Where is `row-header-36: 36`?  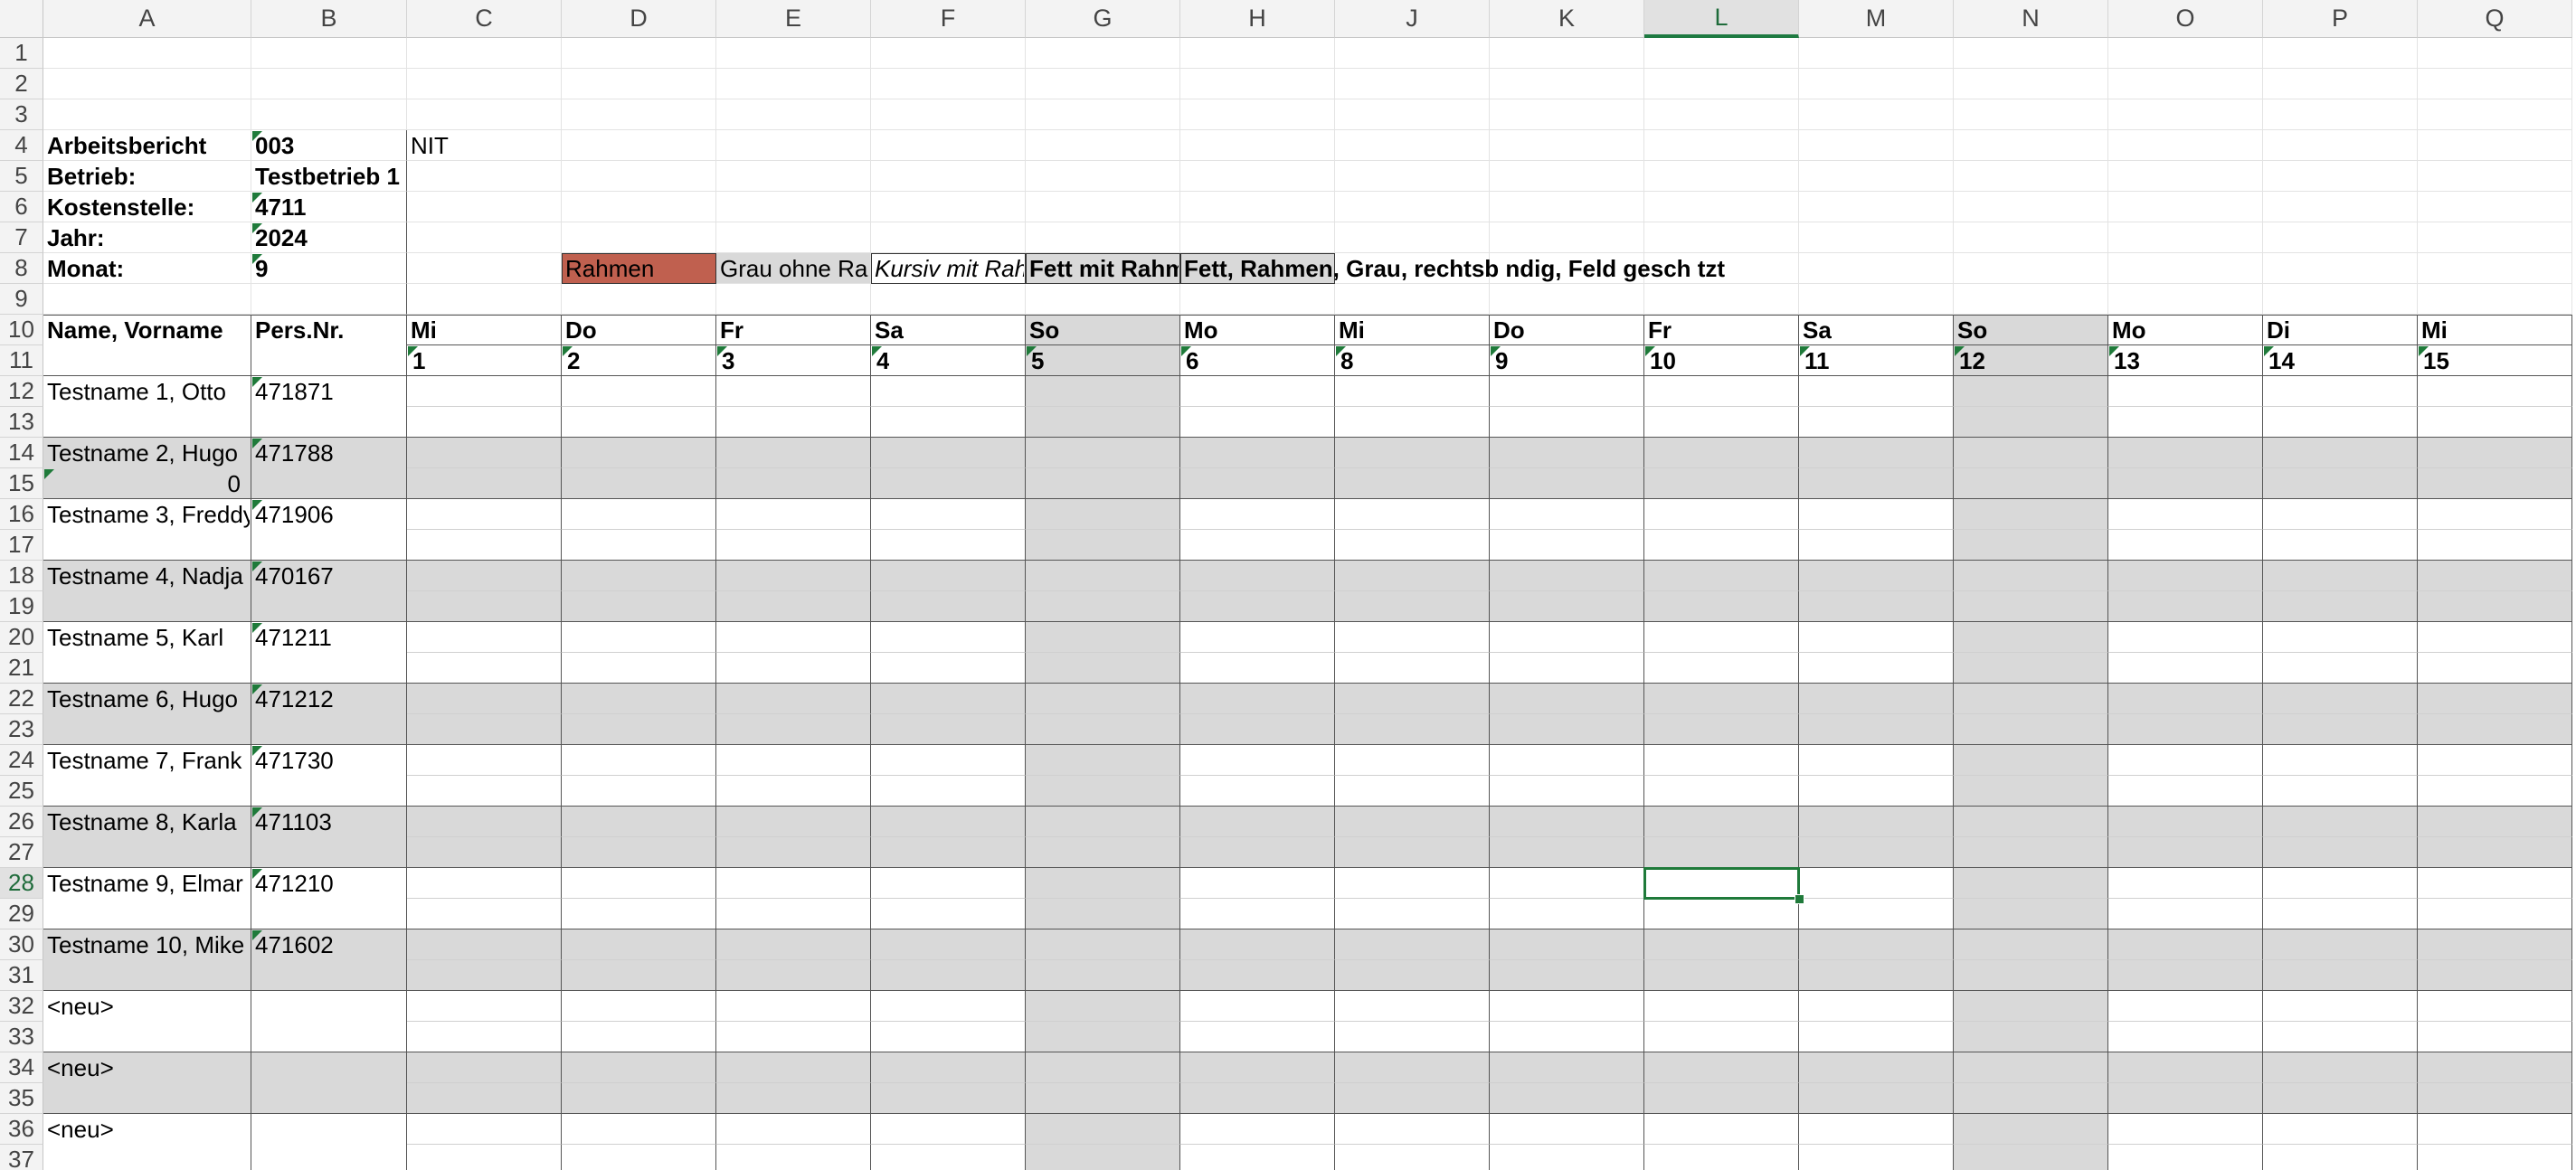 row-header-36: 36 is located at coordinates (21, 1130).